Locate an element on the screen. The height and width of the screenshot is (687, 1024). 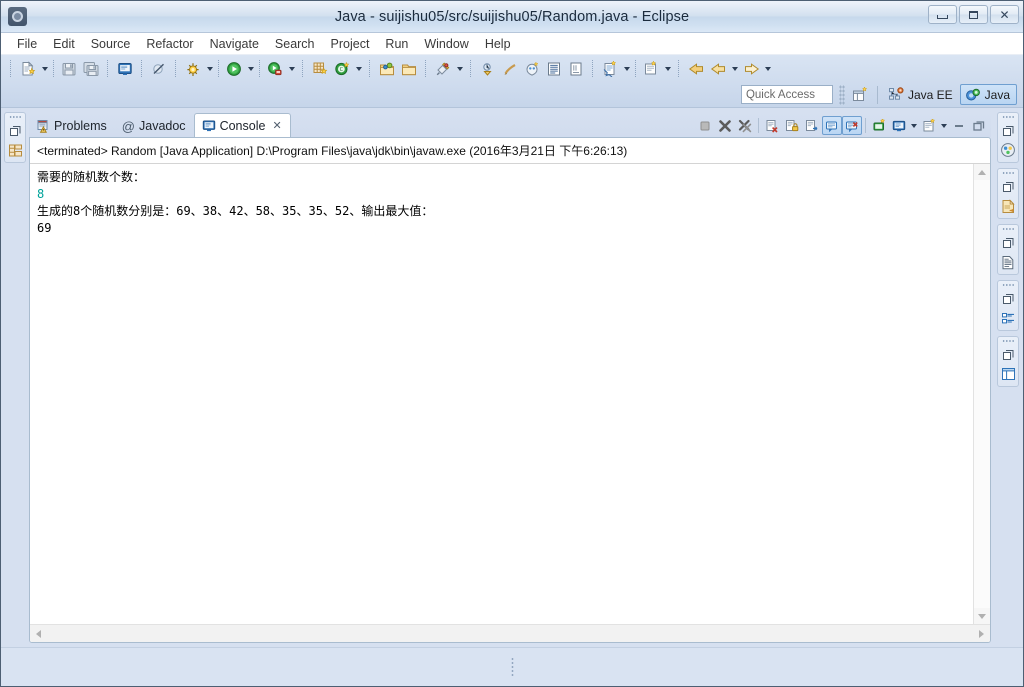
tab-javadoc: @ Javadoc is located at coordinates (154, 126).